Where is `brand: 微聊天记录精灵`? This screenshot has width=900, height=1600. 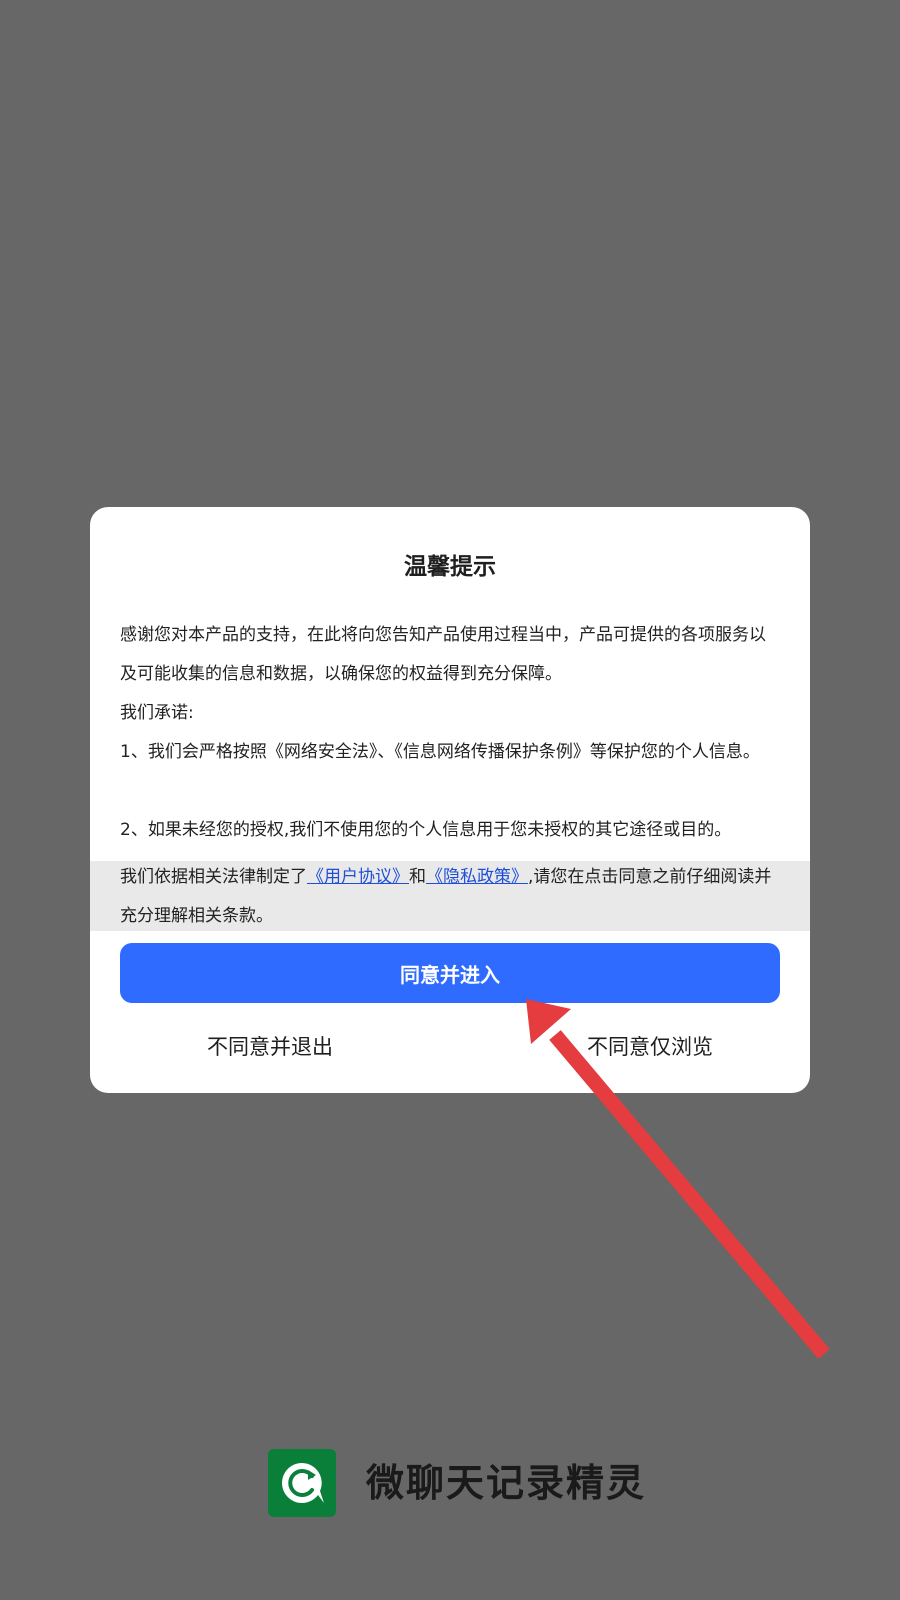 brand: 微聊天记录精灵 is located at coordinates (468, 1483).